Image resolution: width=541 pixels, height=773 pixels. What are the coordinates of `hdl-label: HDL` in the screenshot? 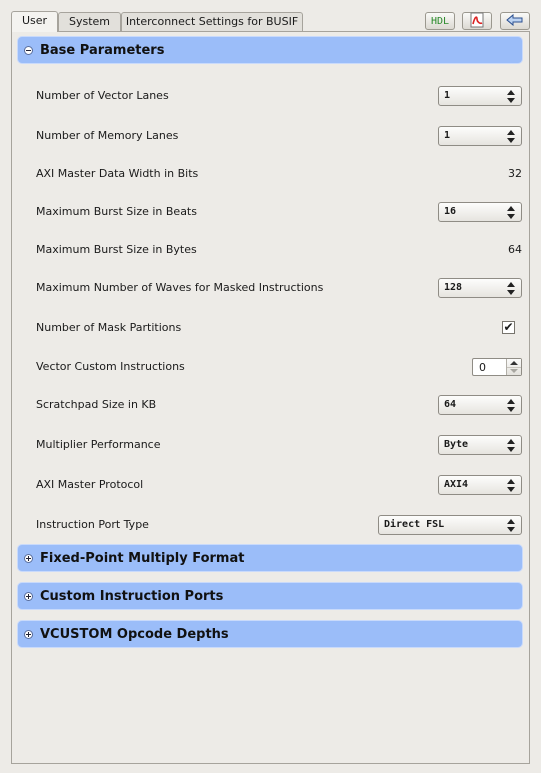 It's located at (440, 21).